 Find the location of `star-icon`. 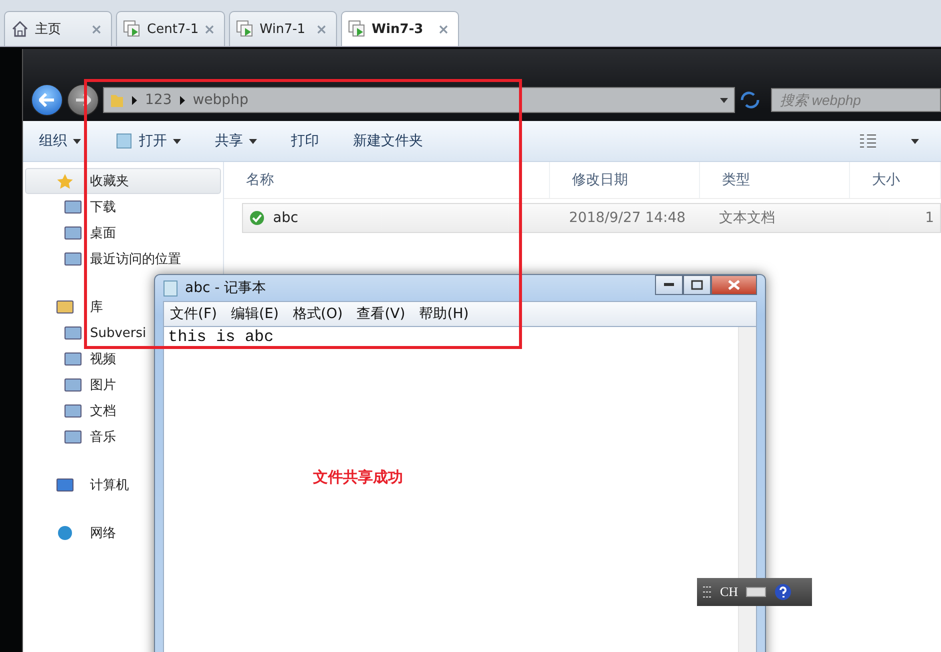

star-icon is located at coordinates (65, 181).